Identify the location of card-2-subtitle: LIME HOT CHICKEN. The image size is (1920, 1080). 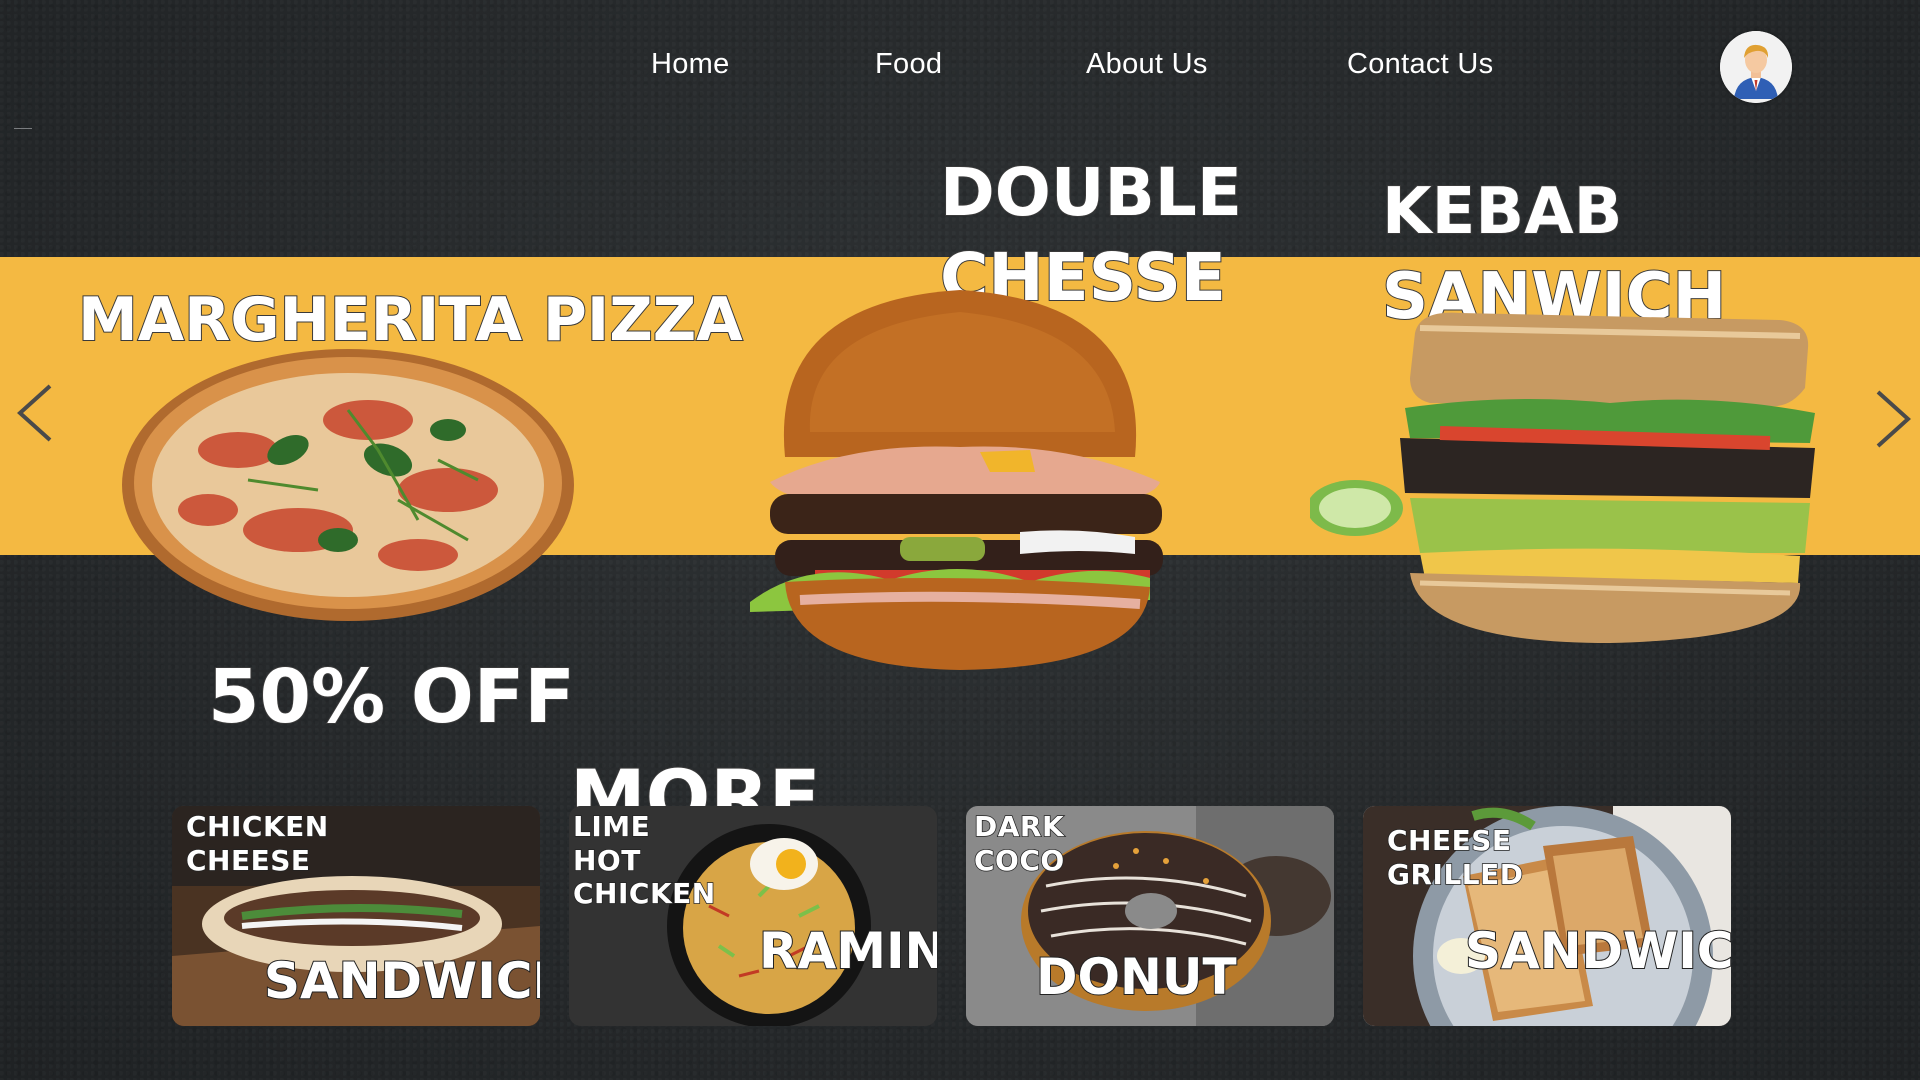
(644, 860).